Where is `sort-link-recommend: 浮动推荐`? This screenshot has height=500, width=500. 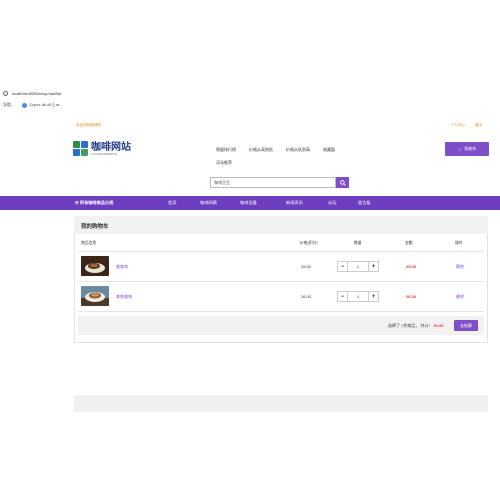
sort-link-recommend: 浮动推荐 is located at coordinates (224, 163).